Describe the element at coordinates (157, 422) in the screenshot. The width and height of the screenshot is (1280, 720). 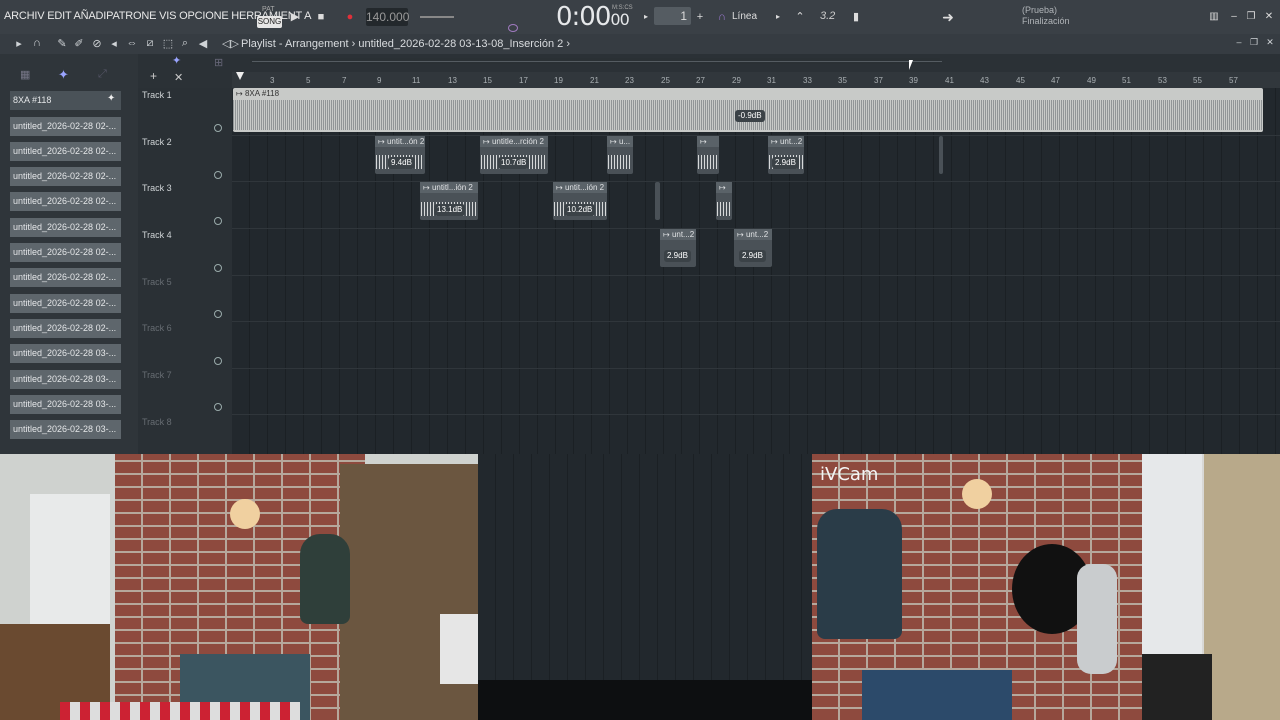
I see `track-8-name: Track 8` at that location.